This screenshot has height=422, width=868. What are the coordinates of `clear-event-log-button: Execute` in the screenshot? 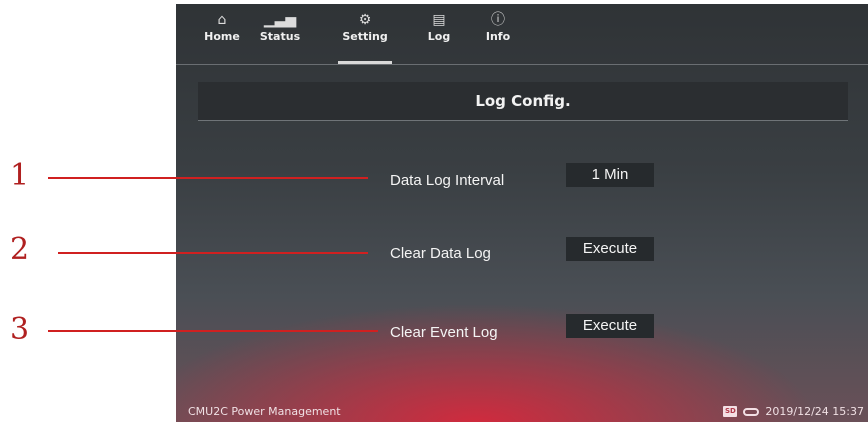 It's located at (610, 326).